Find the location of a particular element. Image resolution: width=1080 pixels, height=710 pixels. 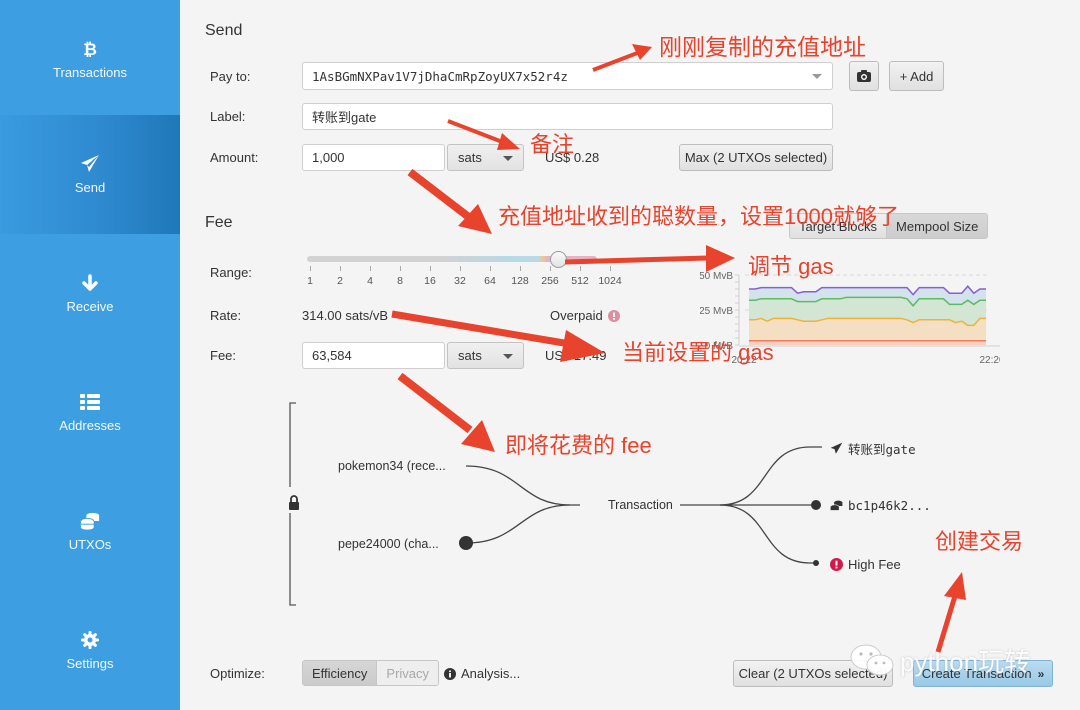

label-value: 转账到gate is located at coordinates (344, 117).